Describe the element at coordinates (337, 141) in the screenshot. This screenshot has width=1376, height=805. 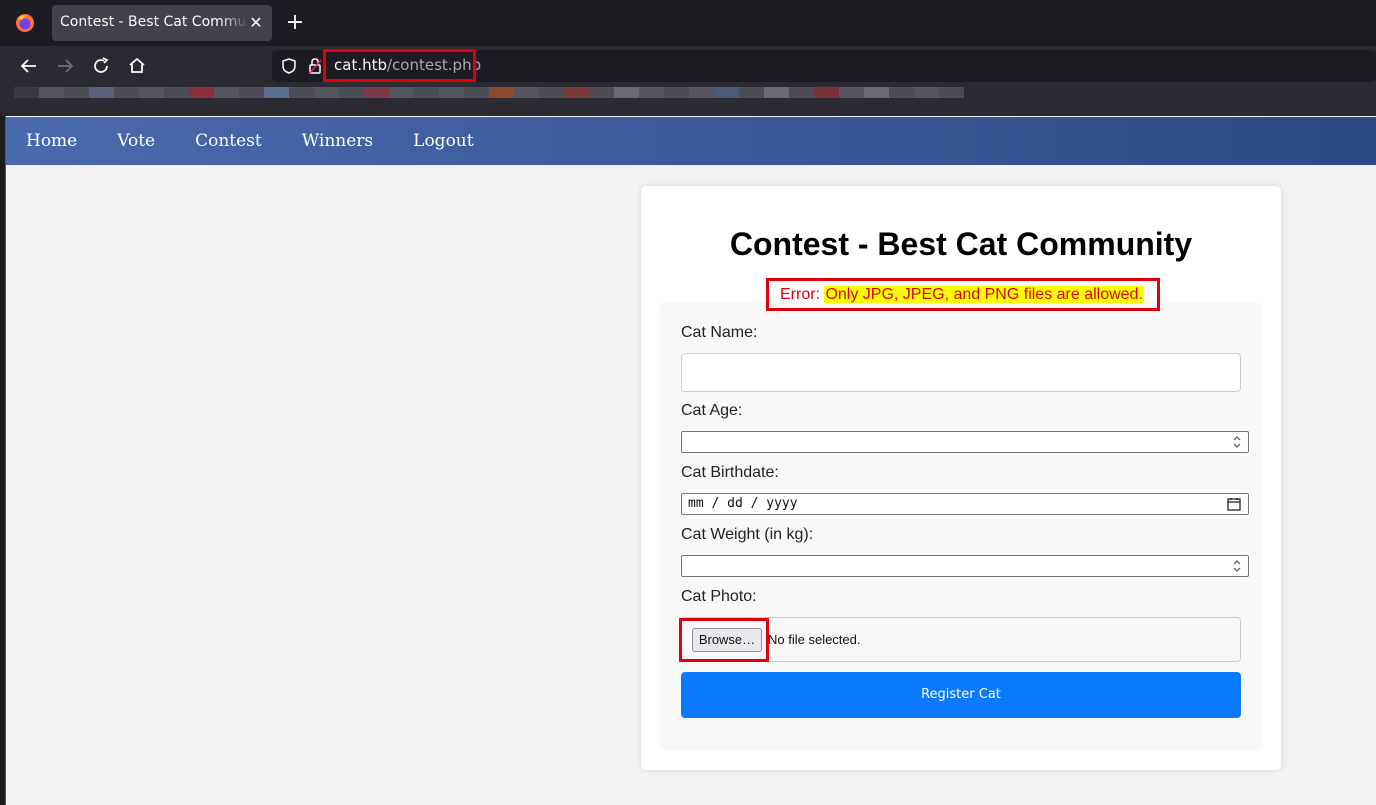
I see `nav-winners-link: Winners` at that location.